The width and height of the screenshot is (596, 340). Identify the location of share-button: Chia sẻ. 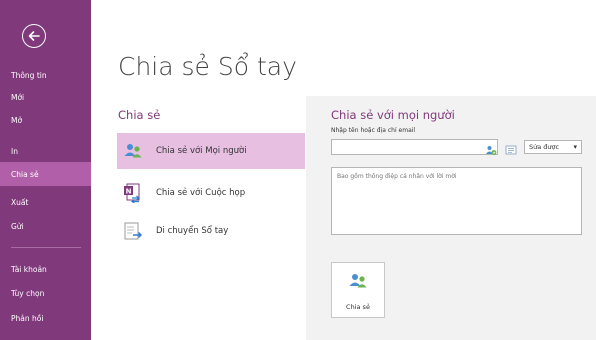
(358, 290).